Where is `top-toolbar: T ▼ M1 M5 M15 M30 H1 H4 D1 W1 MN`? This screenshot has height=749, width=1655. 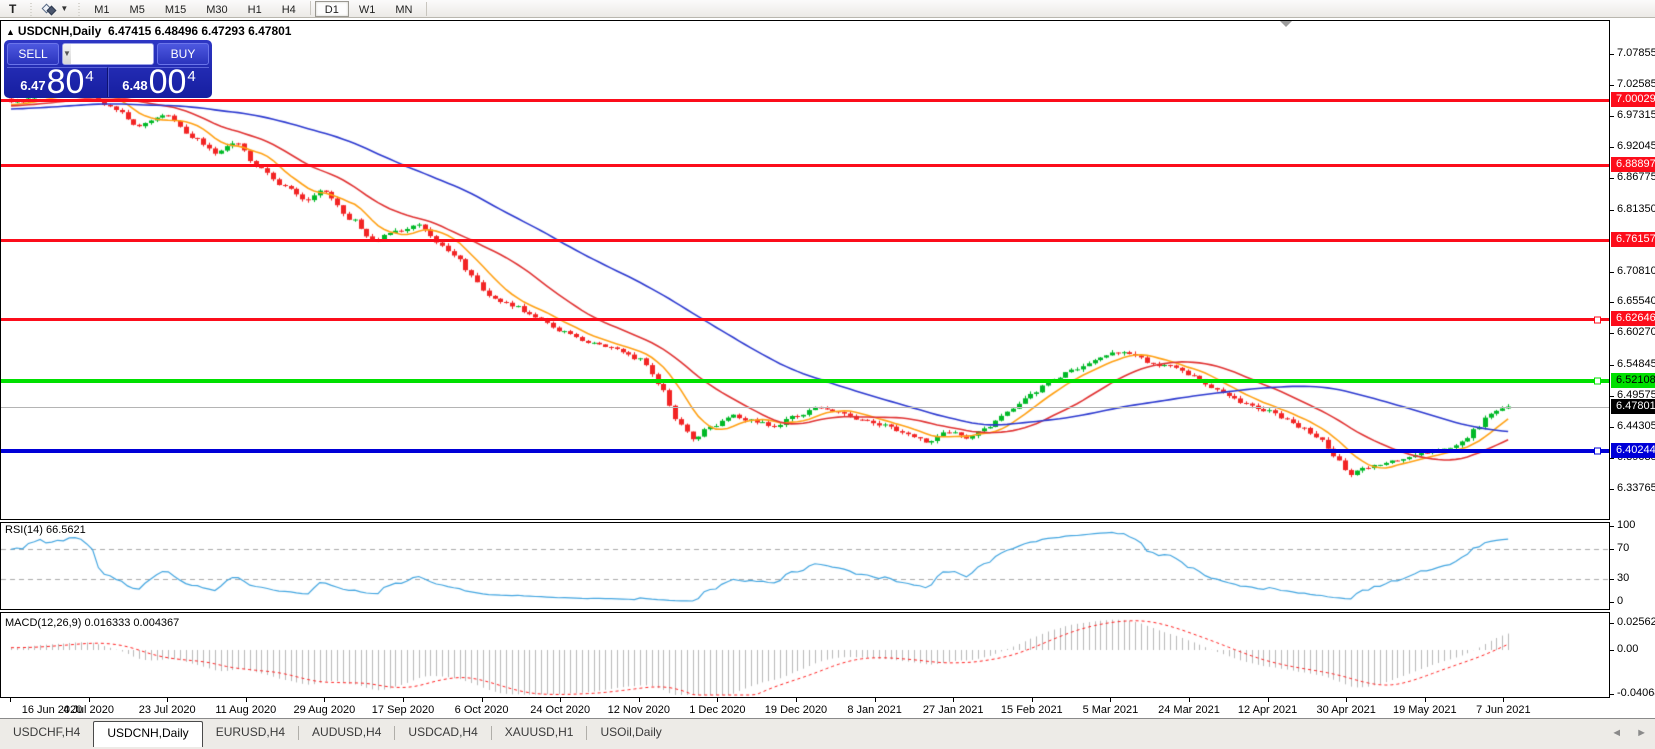
top-toolbar: T ▼ M1 M5 M15 M30 H1 H4 D1 W1 MN is located at coordinates (827, 9).